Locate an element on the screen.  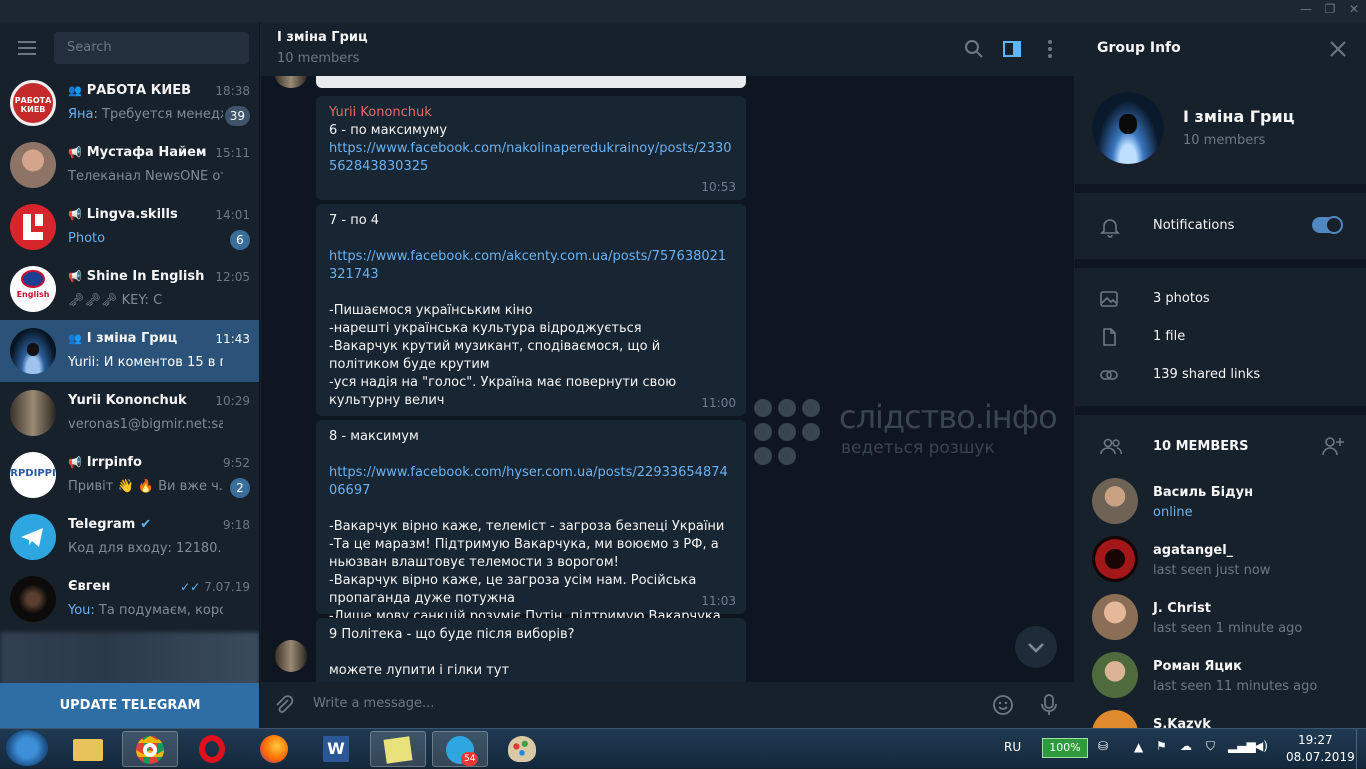
signal-icon: ▂▄▆ is located at coordinates (1242, 746).